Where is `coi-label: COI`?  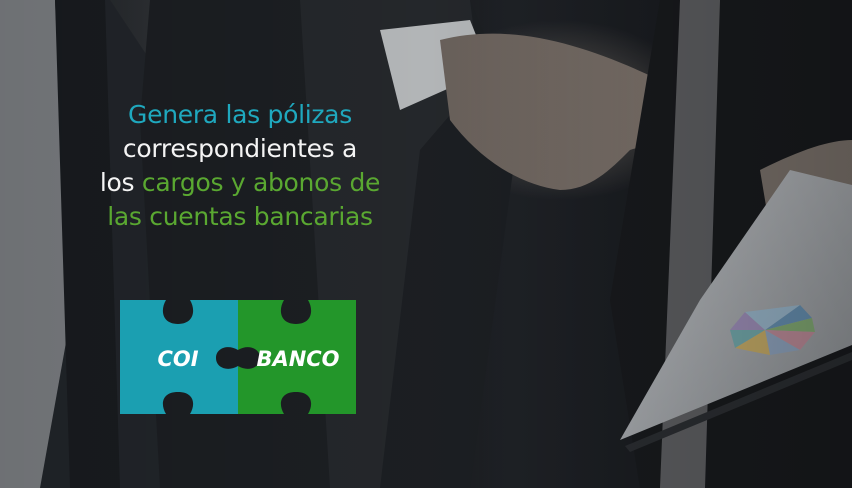 coi-label: COI is located at coordinates (177, 359).